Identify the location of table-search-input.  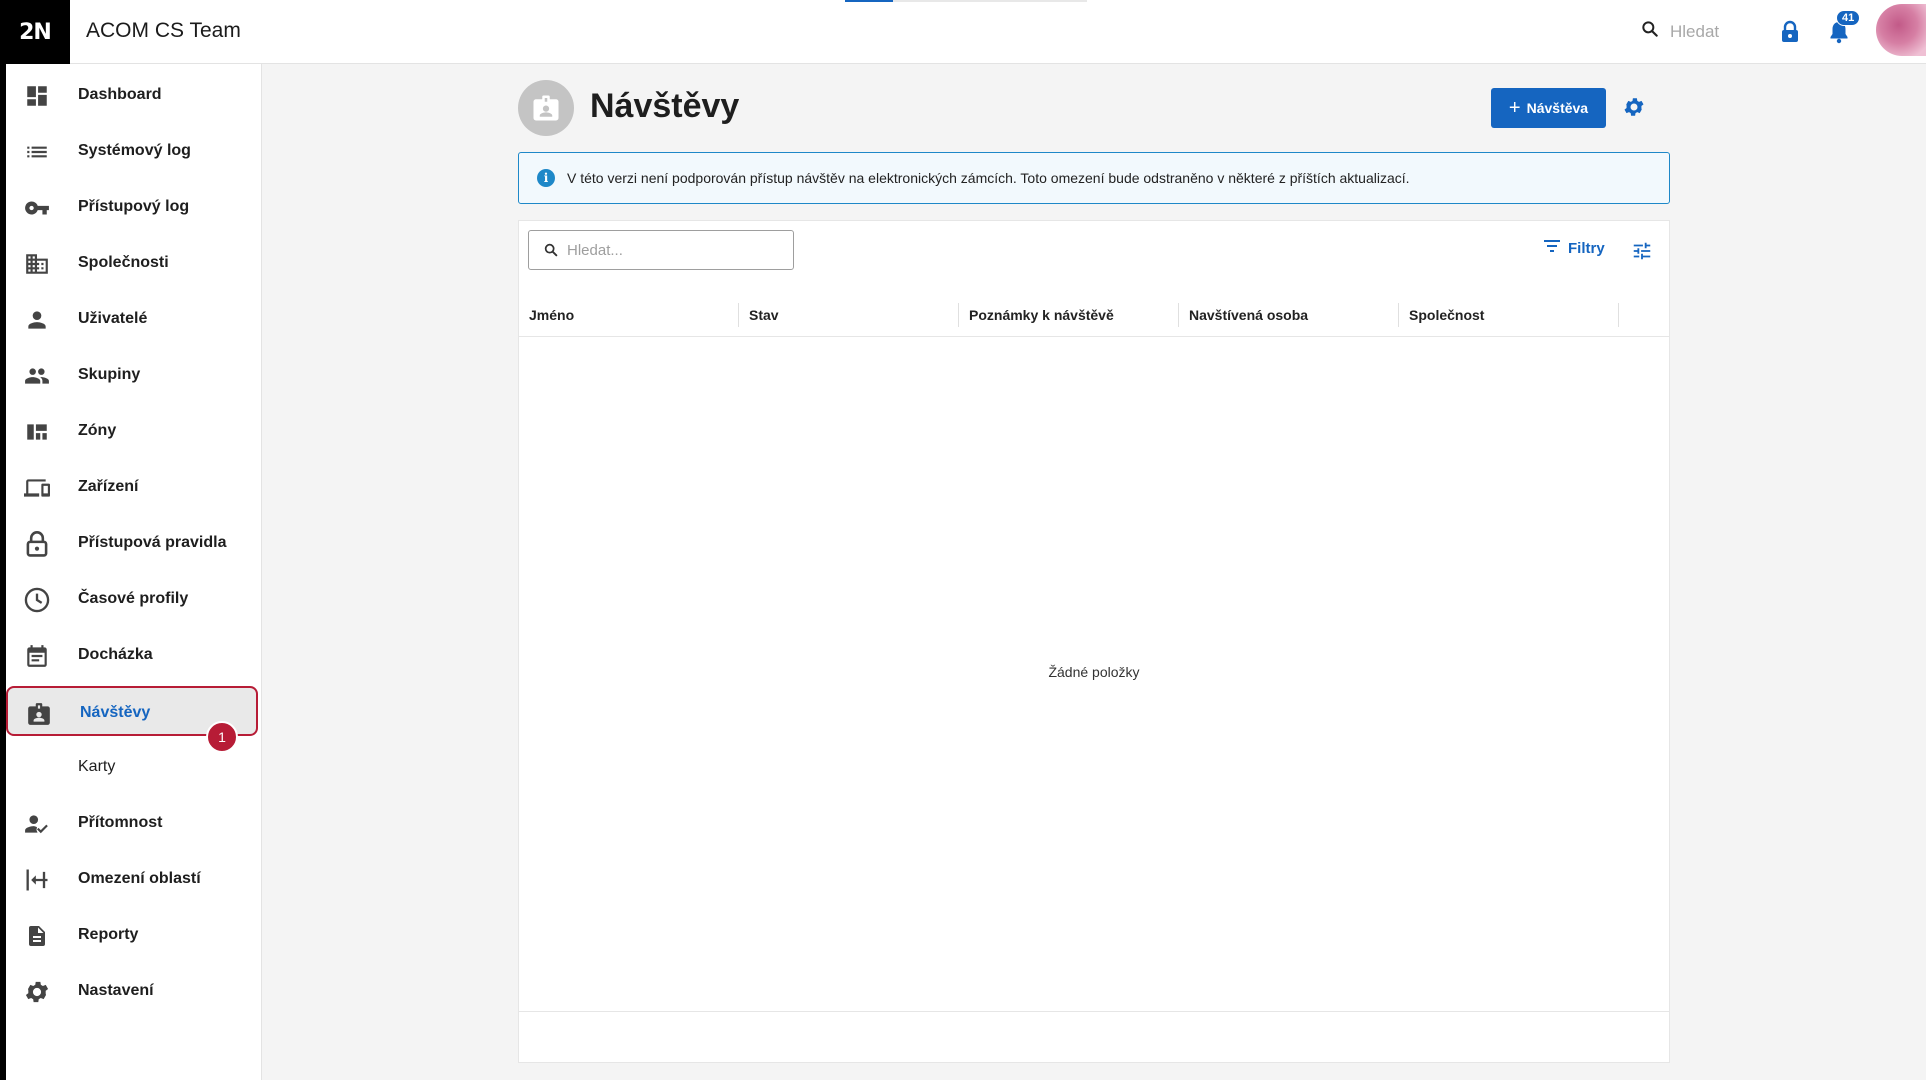
(677, 250).